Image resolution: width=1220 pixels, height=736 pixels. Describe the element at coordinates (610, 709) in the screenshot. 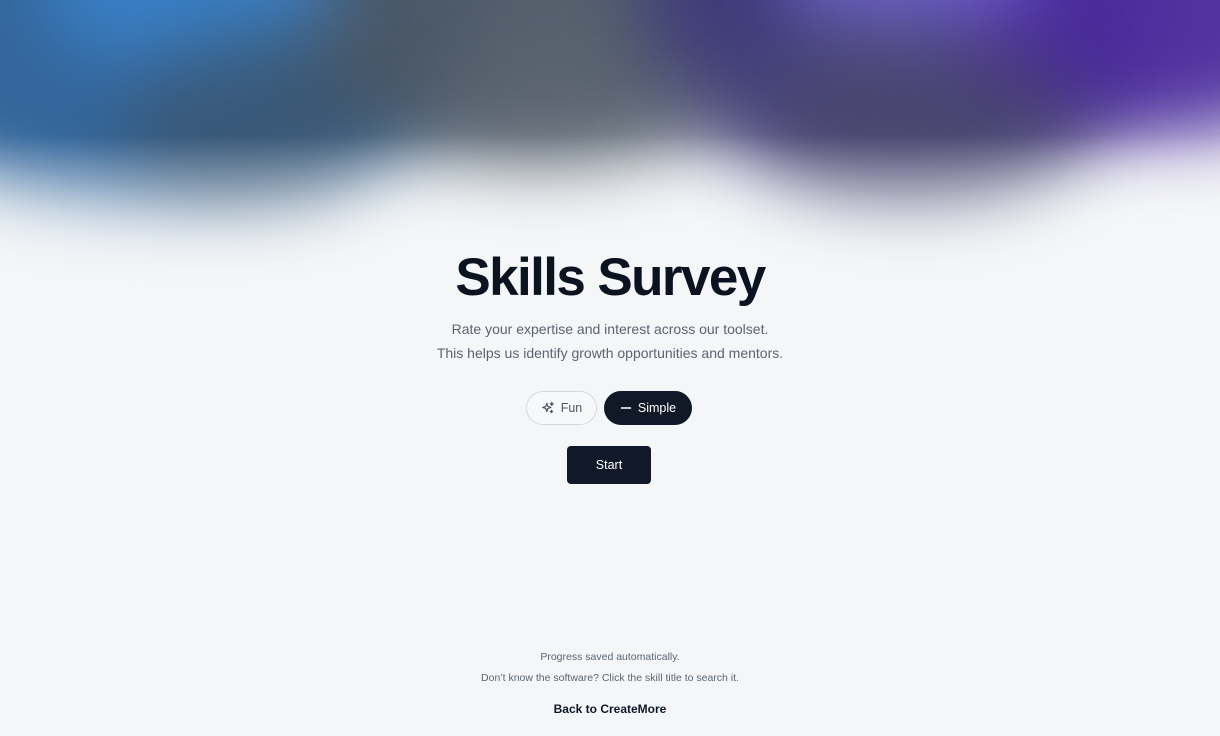

I see `back-to-createmore-link: Back to CreateMore` at that location.